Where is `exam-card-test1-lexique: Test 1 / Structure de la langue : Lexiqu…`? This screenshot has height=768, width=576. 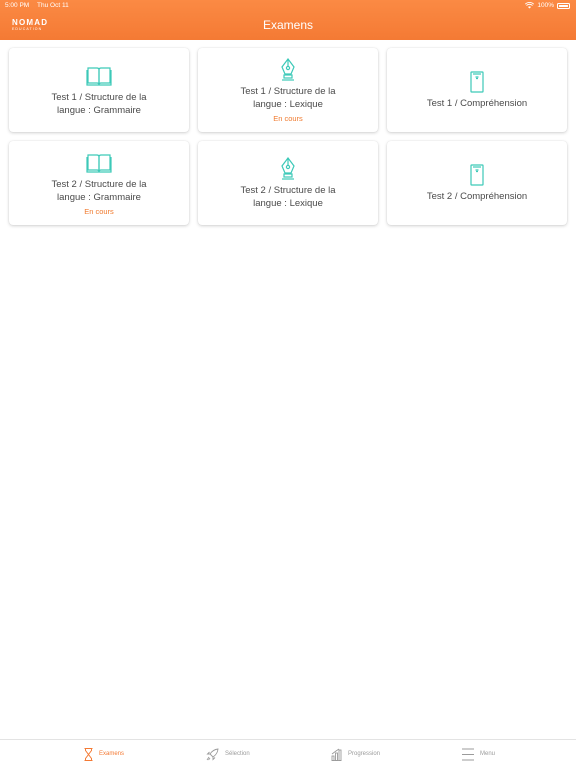 exam-card-test1-lexique: Test 1 / Structure de la langue : Lexiqu… is located at coordinates (288, 90).